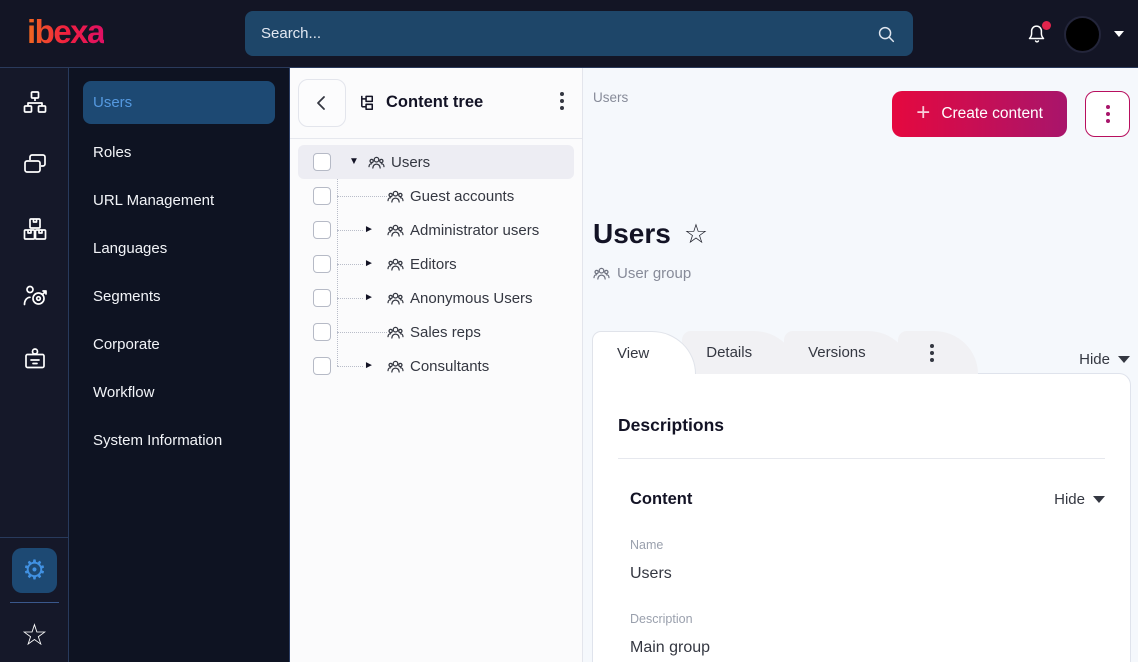  Describe the element at coordinates (179, 152) in the screenshot. I see `sidebar-item-roles: Roles` at that location.